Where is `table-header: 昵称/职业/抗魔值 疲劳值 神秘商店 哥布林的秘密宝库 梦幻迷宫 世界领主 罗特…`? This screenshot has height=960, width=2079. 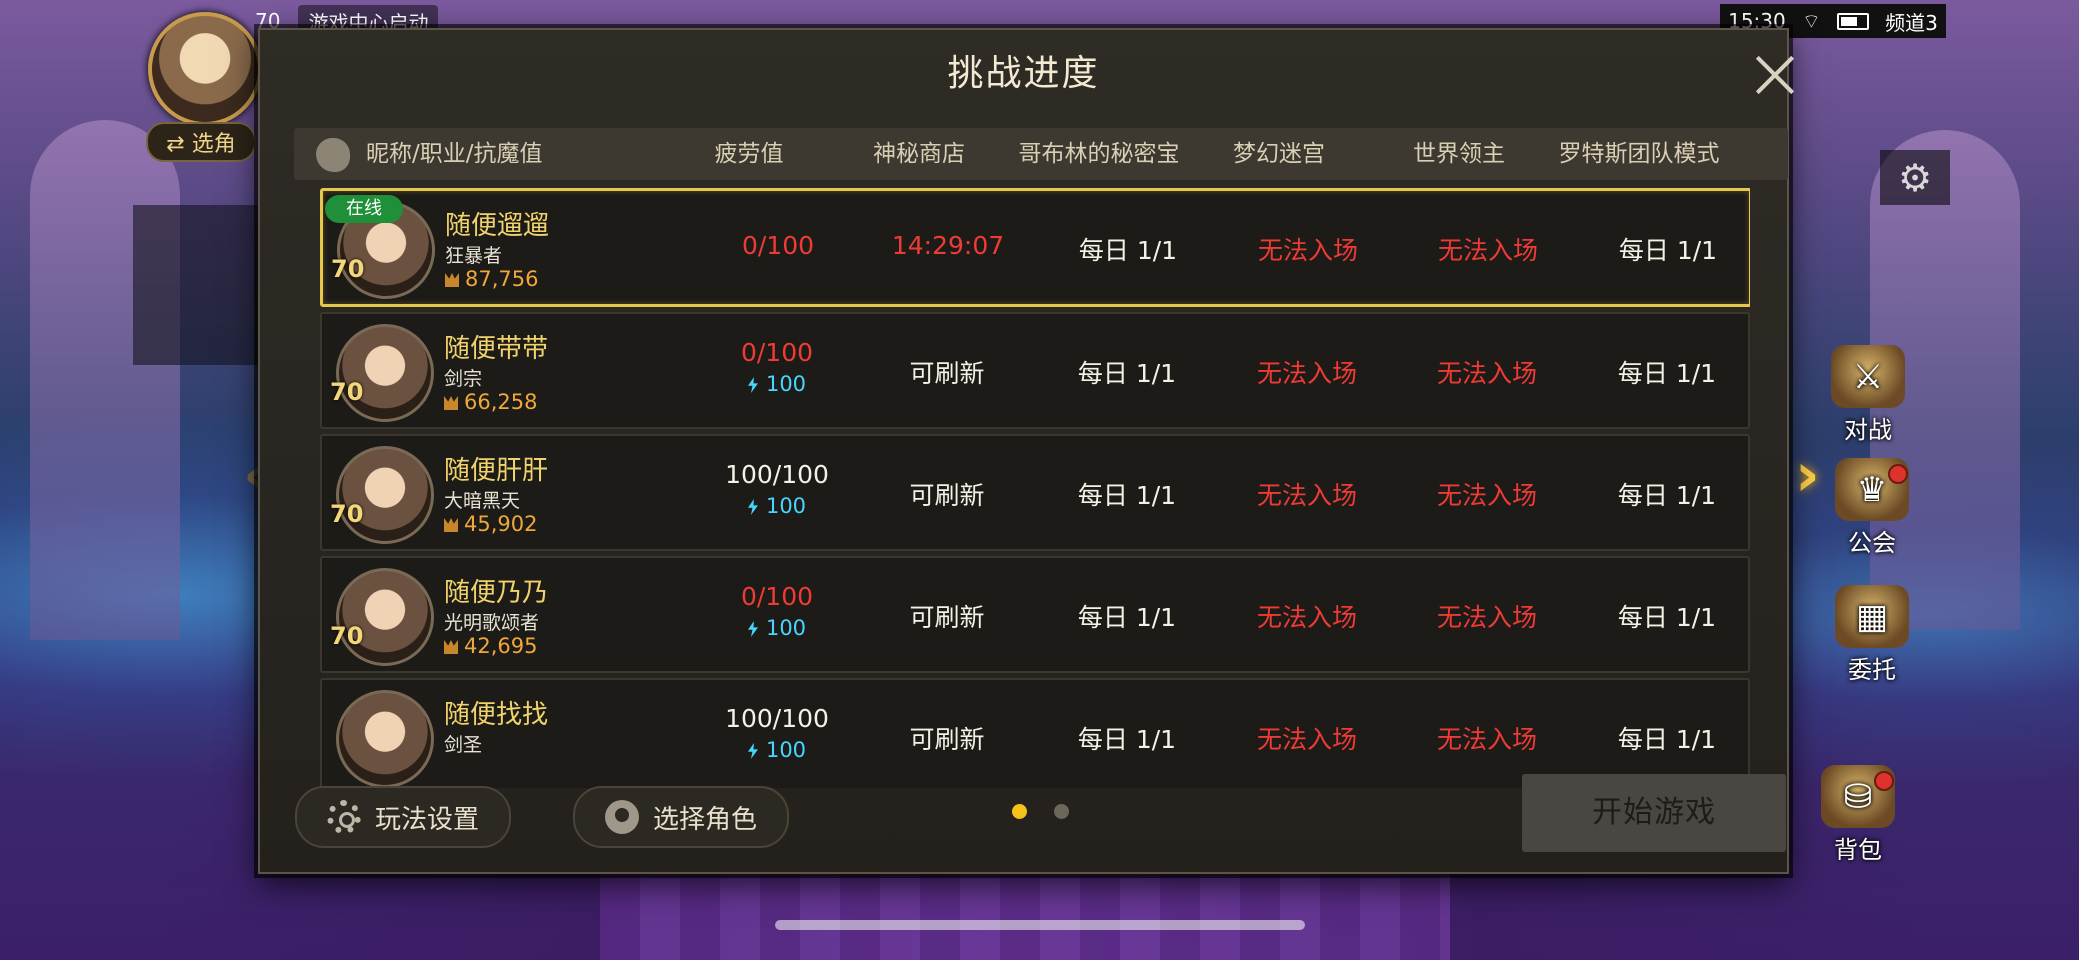
table-header: 昵称/职业/抗魔值 疲劳值 神秘商店 哥布林的秘密宝库 梦幻迷宫 世界领主 罗特… is located at coordinates (1041, 173).